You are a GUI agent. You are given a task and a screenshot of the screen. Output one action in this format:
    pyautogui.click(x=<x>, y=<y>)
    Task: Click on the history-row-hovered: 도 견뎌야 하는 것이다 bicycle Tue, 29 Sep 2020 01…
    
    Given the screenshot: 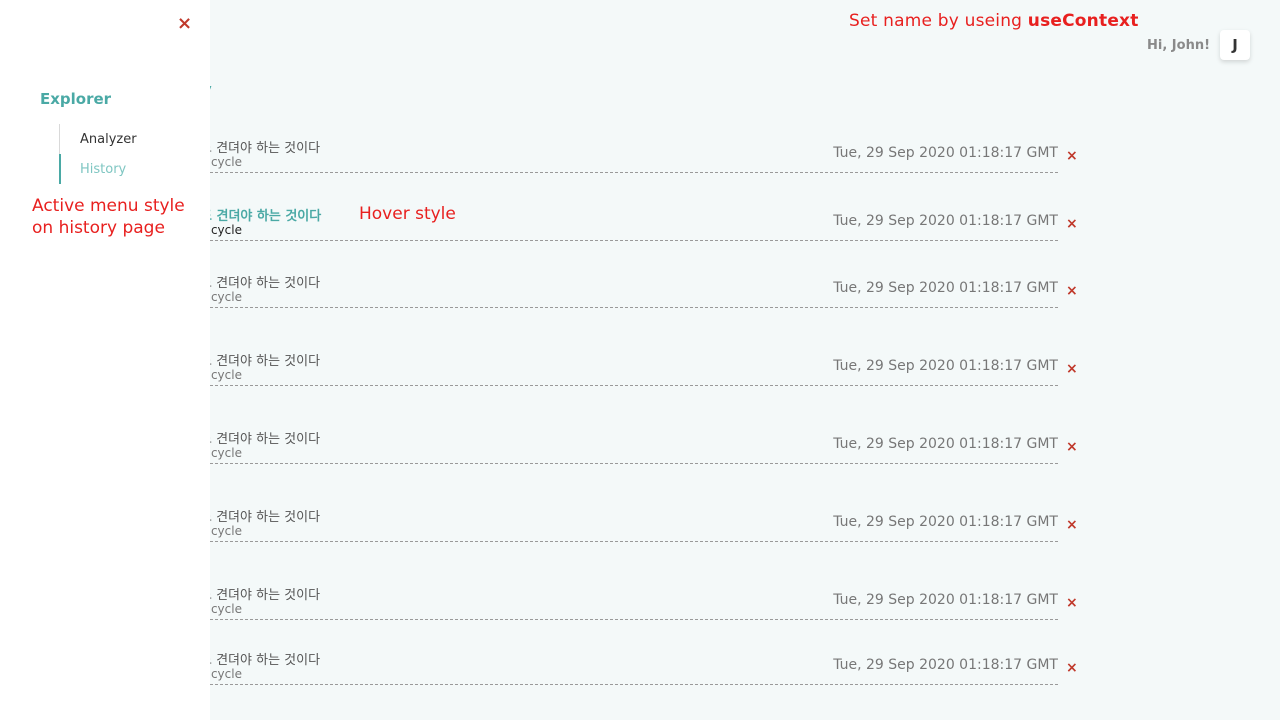 What is the action you would take?
    pyautogui.click(x=639, y=229)
    